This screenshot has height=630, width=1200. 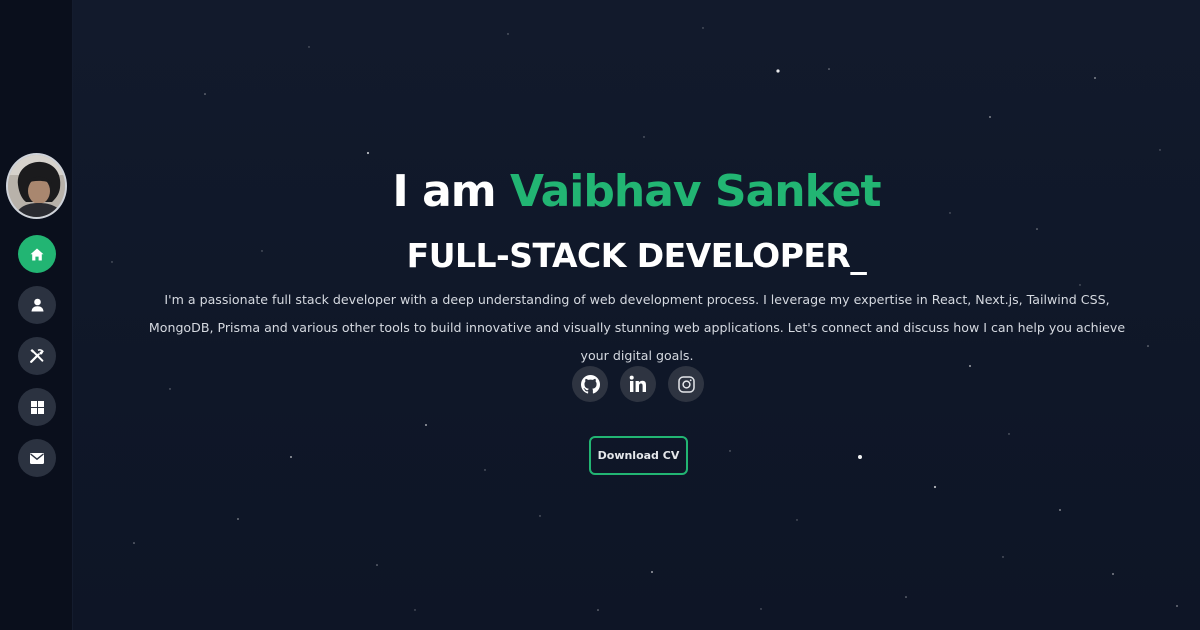 I want to click on nav-projects-button, so click(x=37, y=407).